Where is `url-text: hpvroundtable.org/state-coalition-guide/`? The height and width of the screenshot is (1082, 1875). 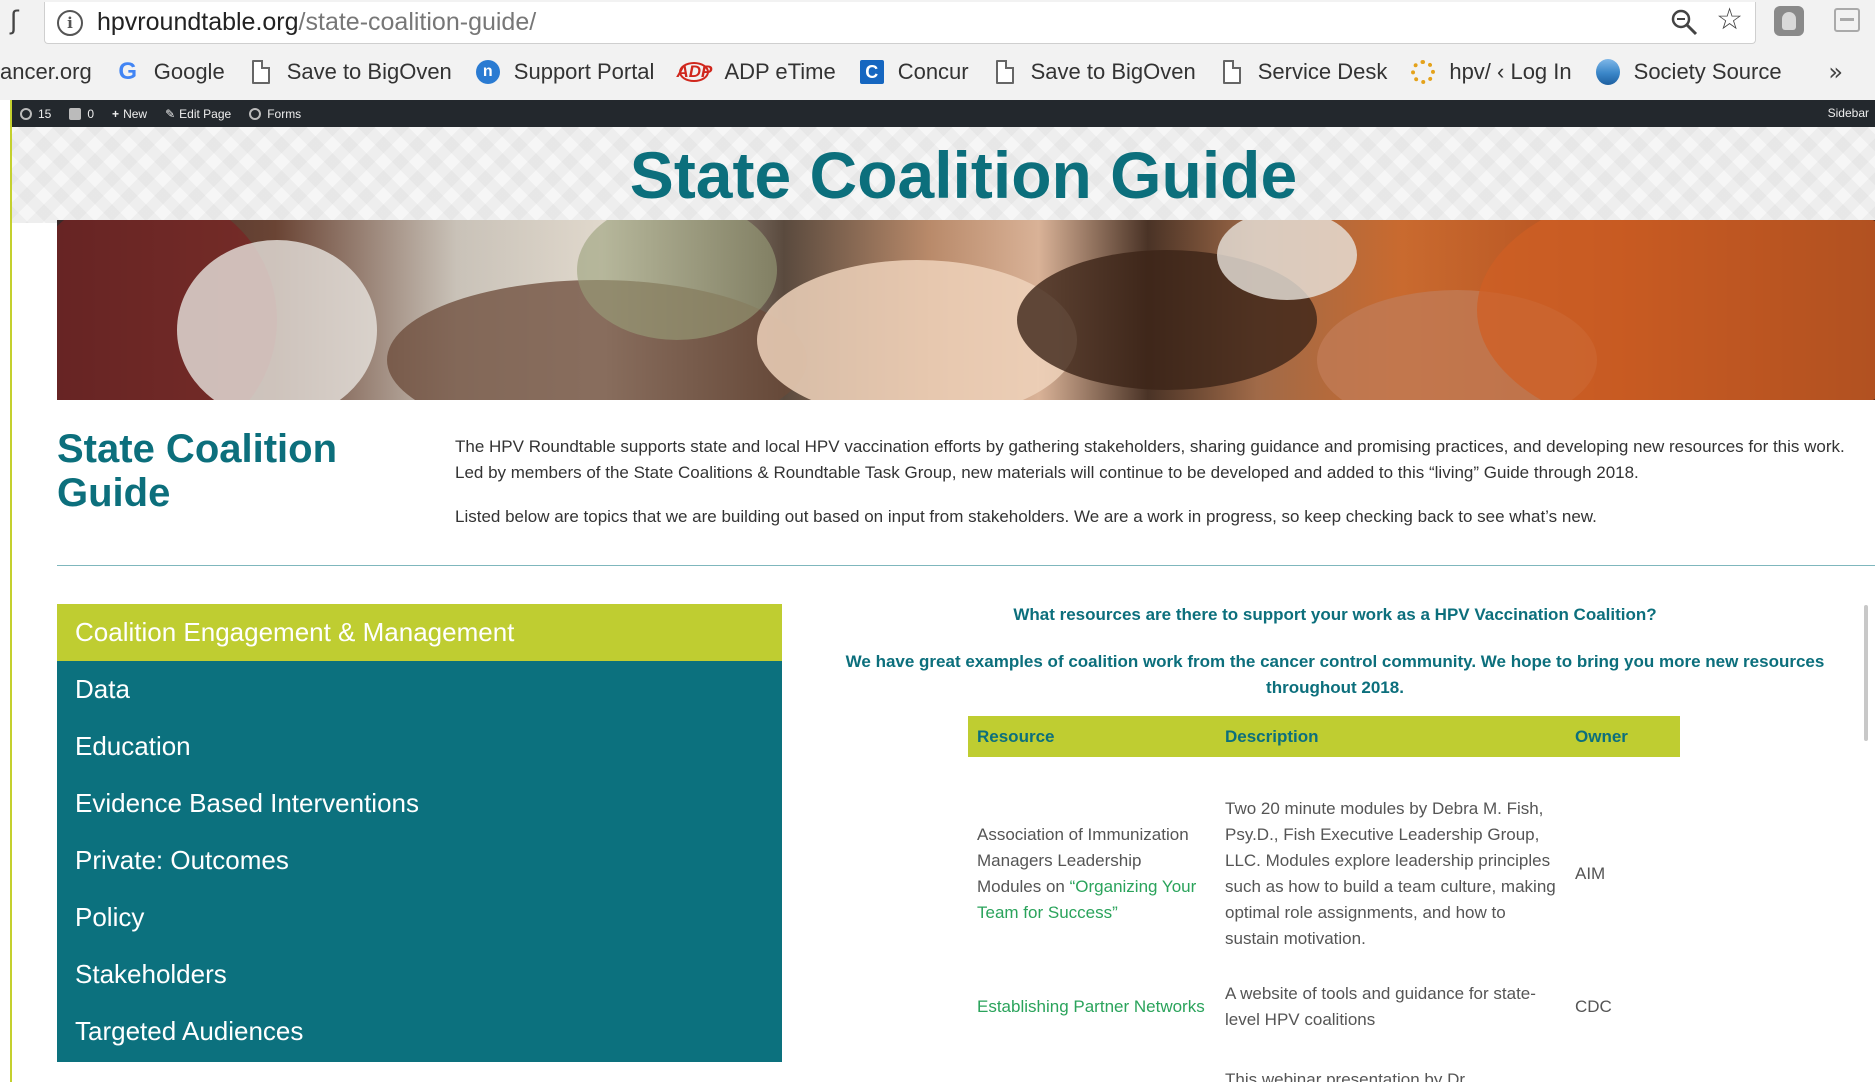 url-text: hpvroundtable.org/state-coalition-guide/ is located at coordinates (316, 22).